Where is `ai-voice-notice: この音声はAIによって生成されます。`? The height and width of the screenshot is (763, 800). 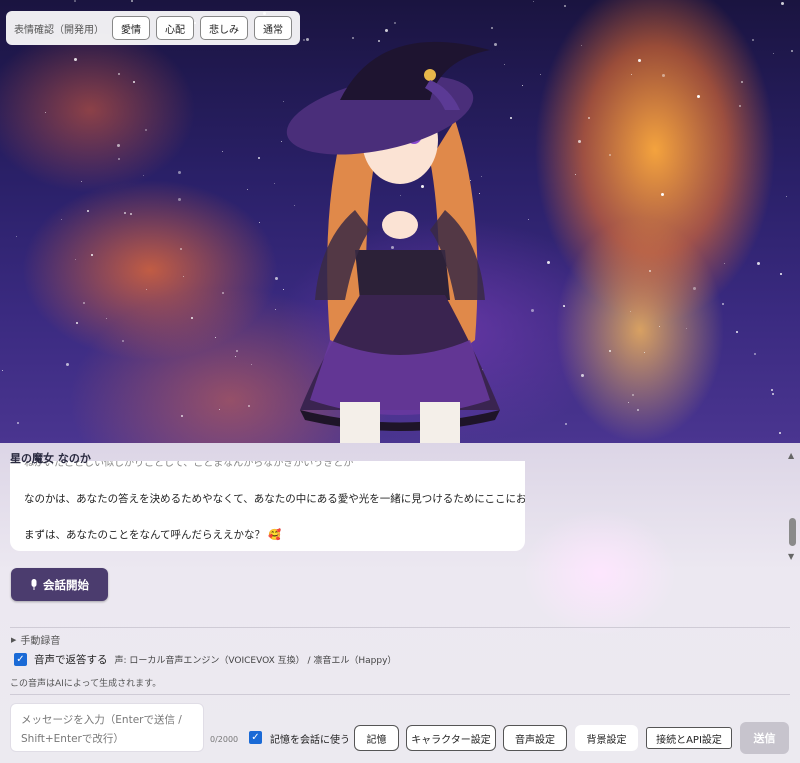 ai-voice-notice: この音声はAIによって生成されます。 is located at coordinates (86, 684).